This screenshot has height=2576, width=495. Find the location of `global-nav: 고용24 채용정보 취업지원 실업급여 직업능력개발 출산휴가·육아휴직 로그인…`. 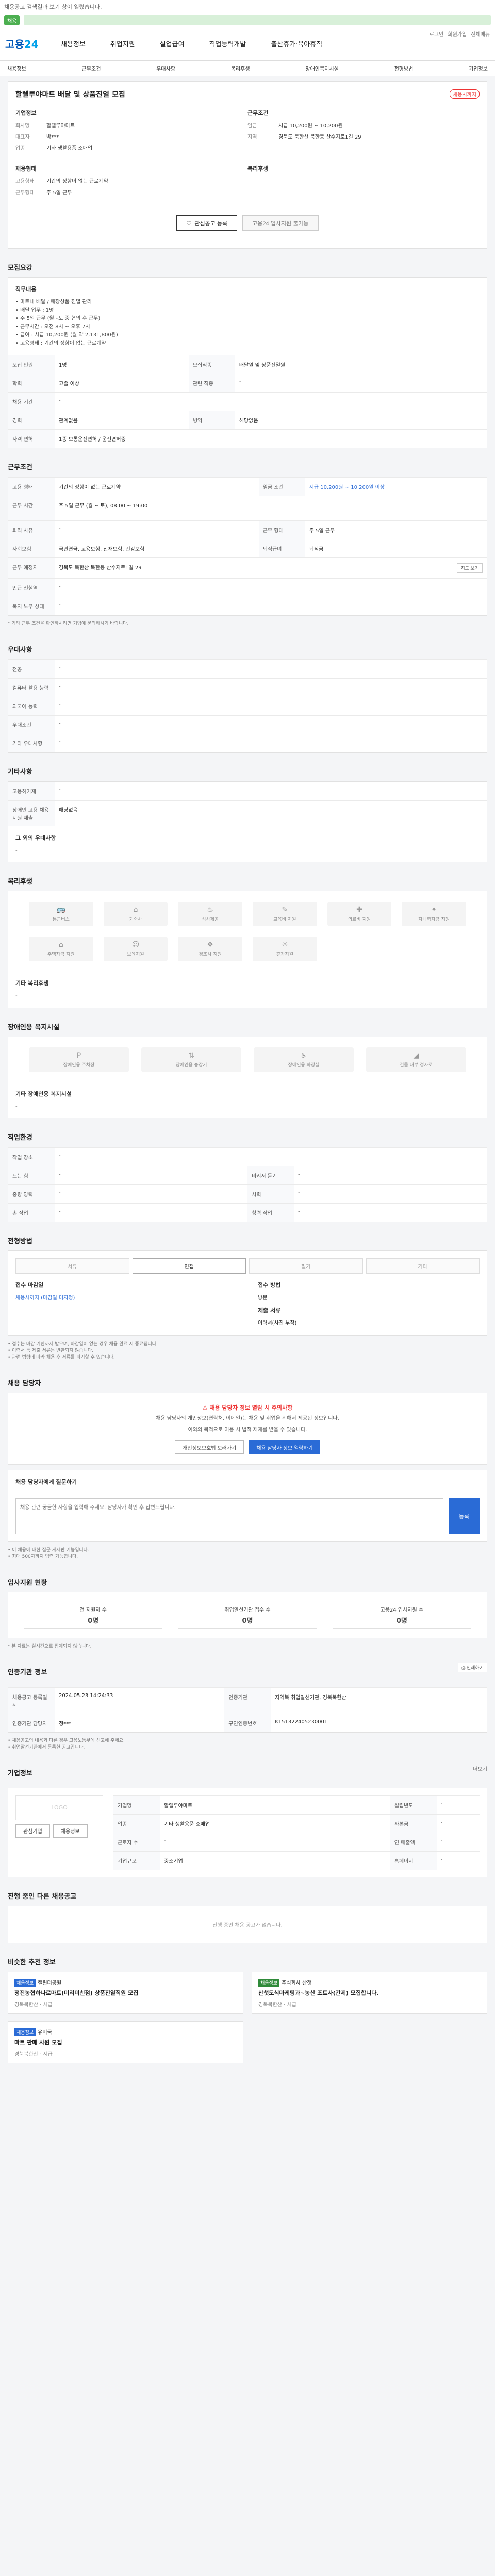

global-nav: 고용24 채용정보 취업지원 실업급여 직업능력개발 출산휴가·육아휴직 로그인… is located at coordinates (247, 44).